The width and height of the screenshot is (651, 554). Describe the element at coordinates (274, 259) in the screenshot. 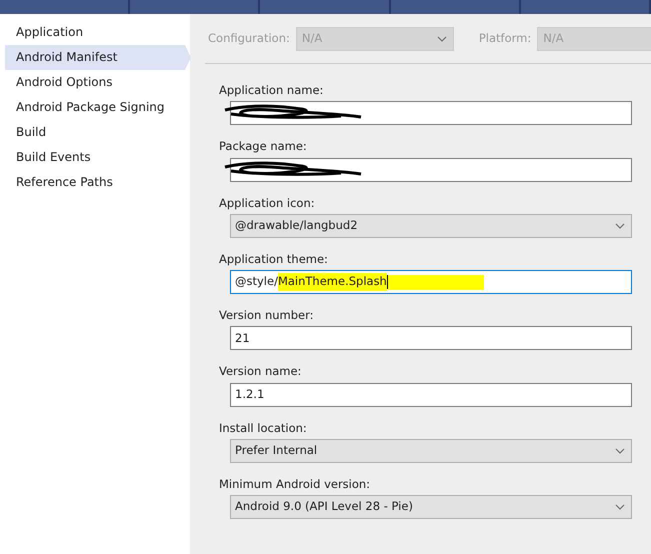

I see `field-label: Application theme:` at that location.